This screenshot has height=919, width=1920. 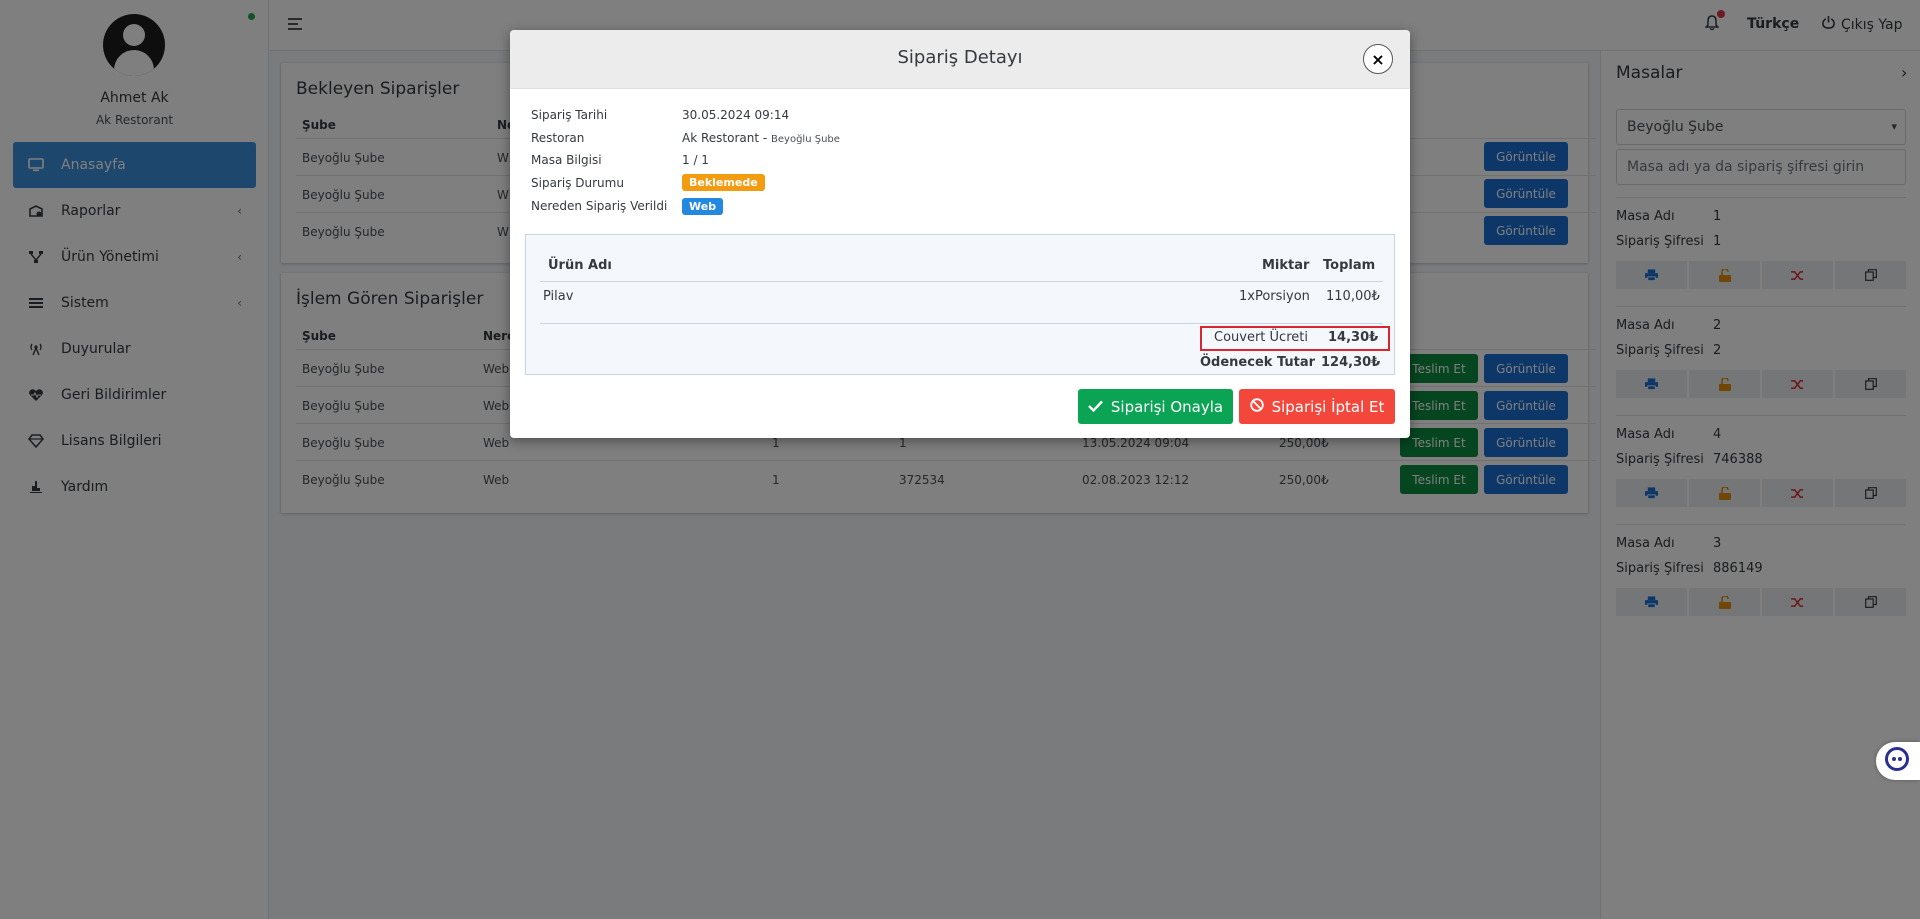 I want to click on modal-title: Sipariş Detayı, so click(x=960, y=57).